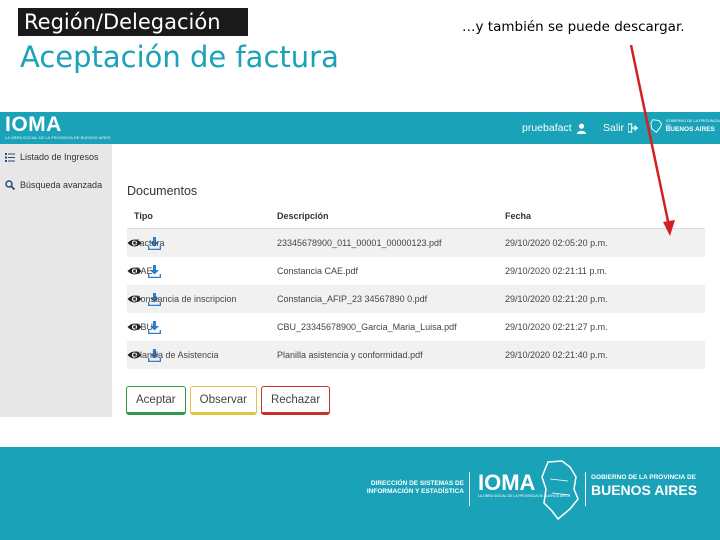  Describe the element at coordinates (614, 128) in the screenshot. I see `logout-label: Salir` at that location.